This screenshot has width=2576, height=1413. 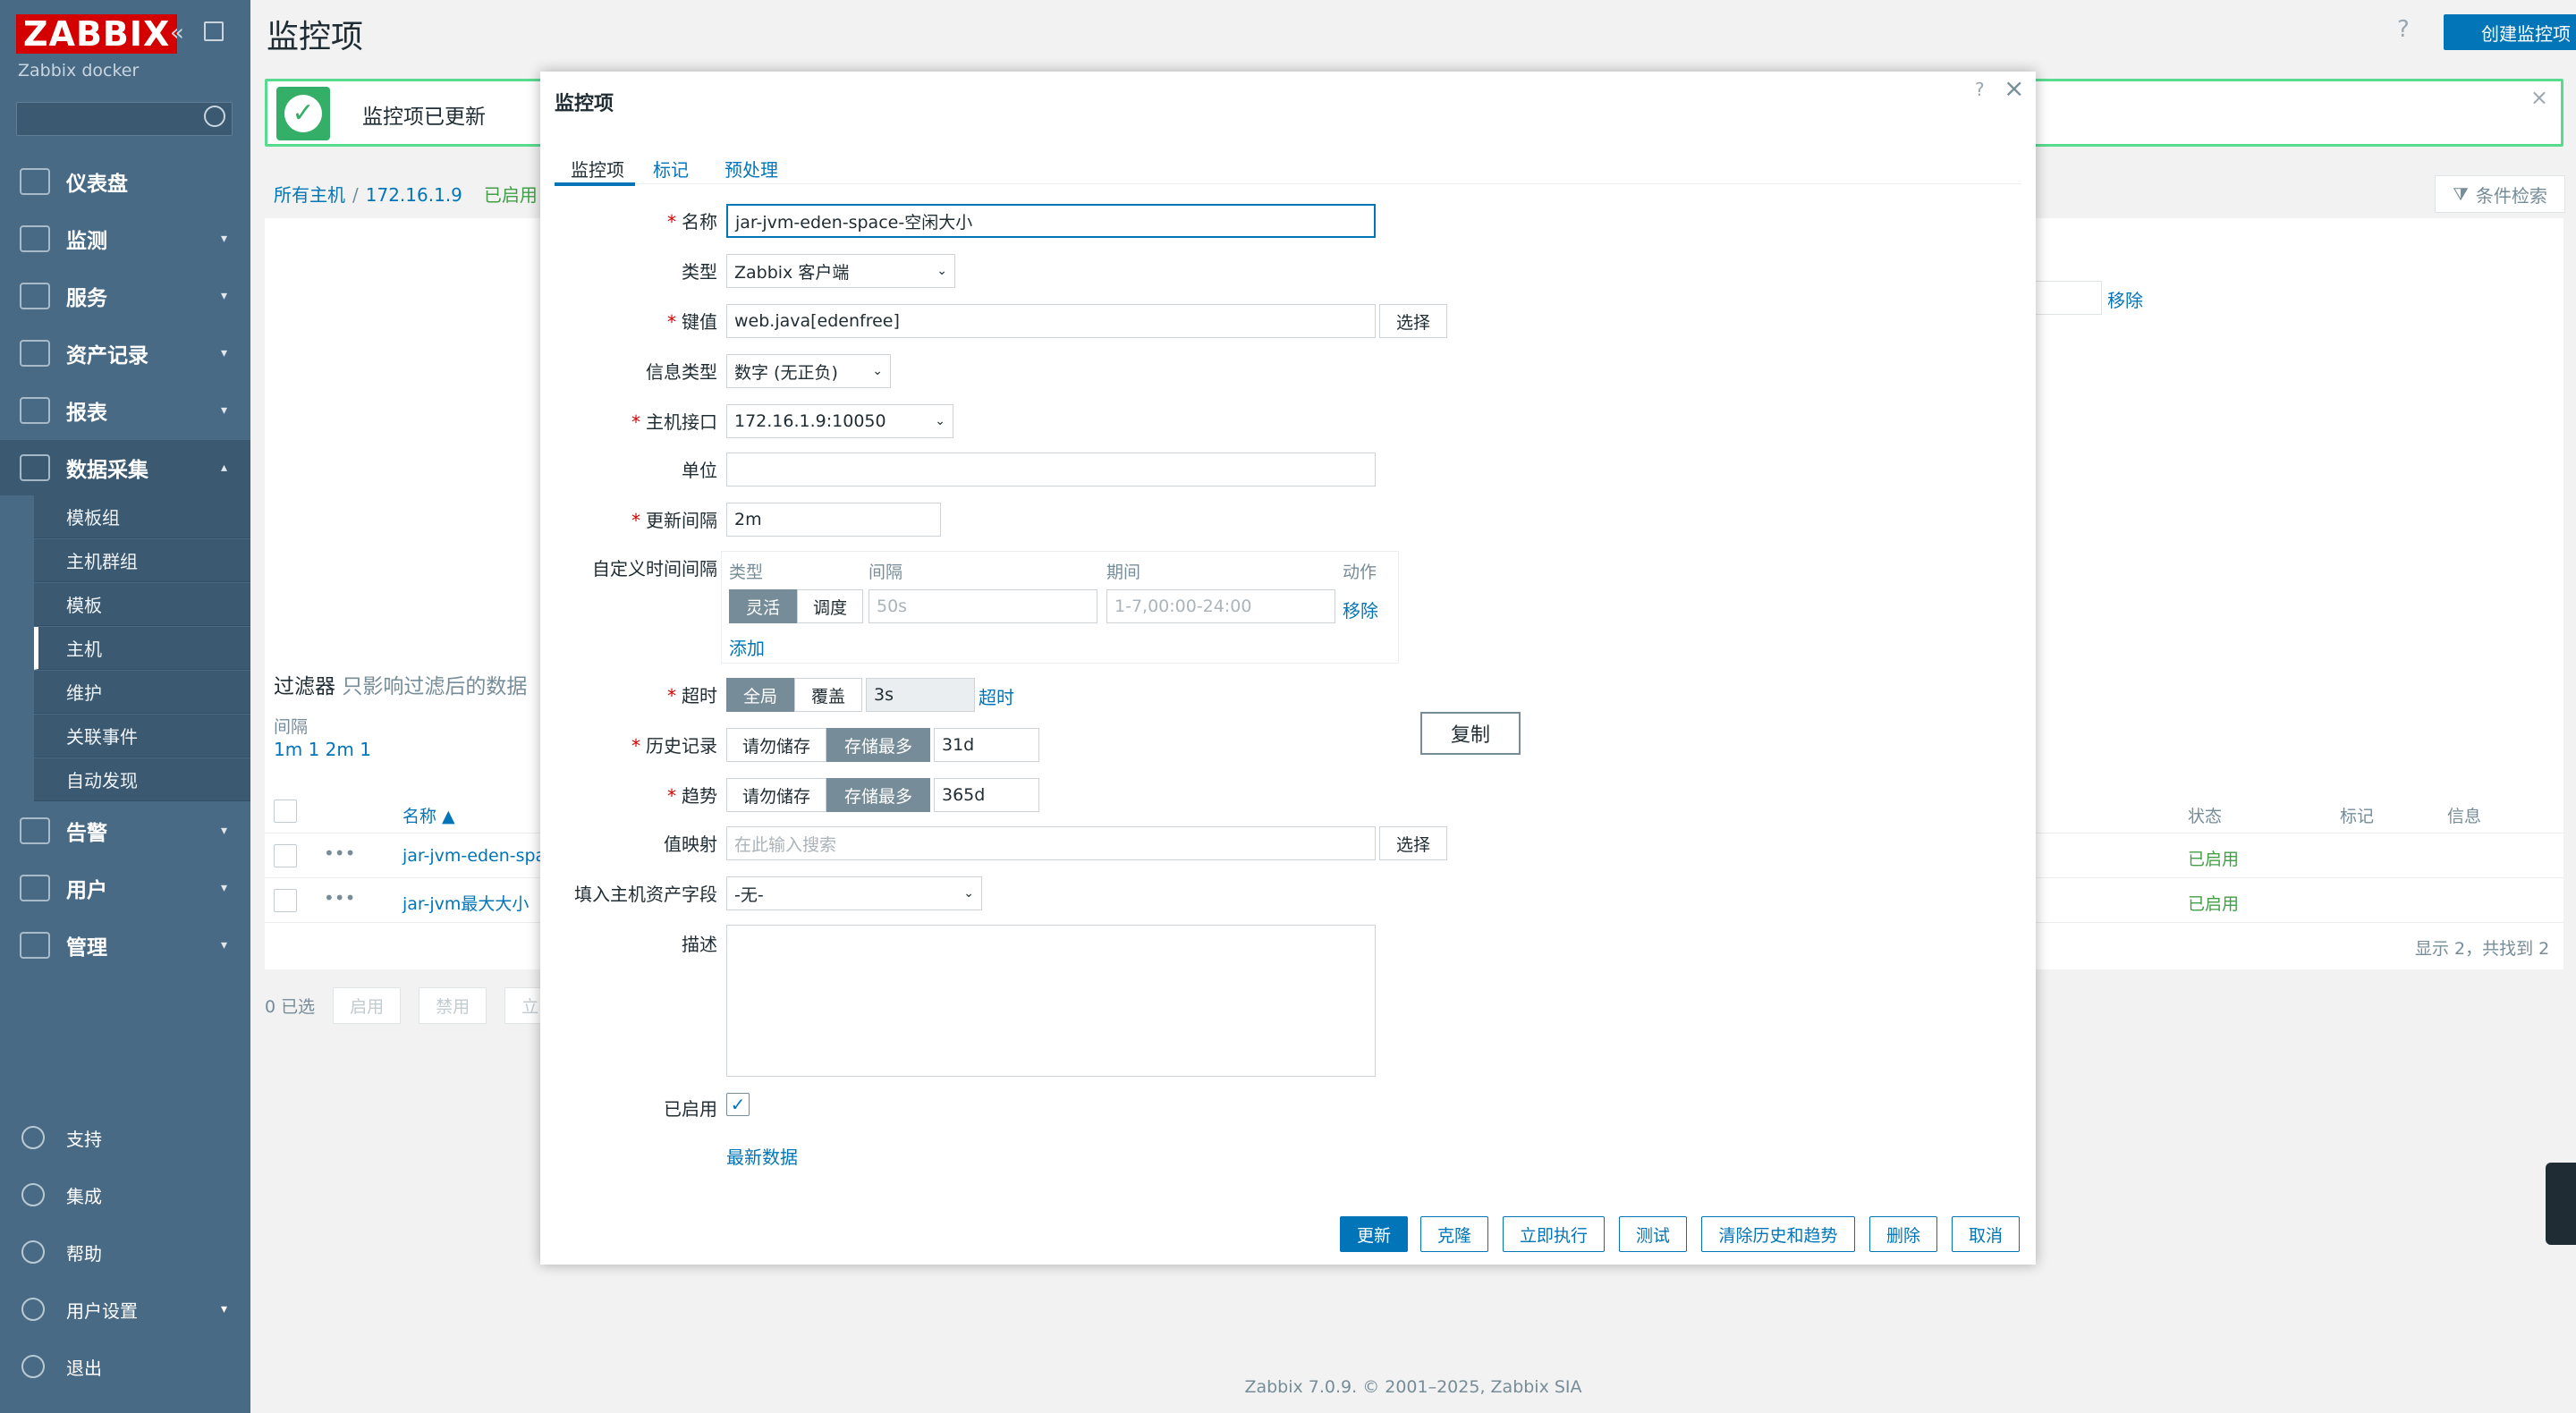 I want to click on subnav-event-correlation: 关联事件, so click(x=142, y=736).